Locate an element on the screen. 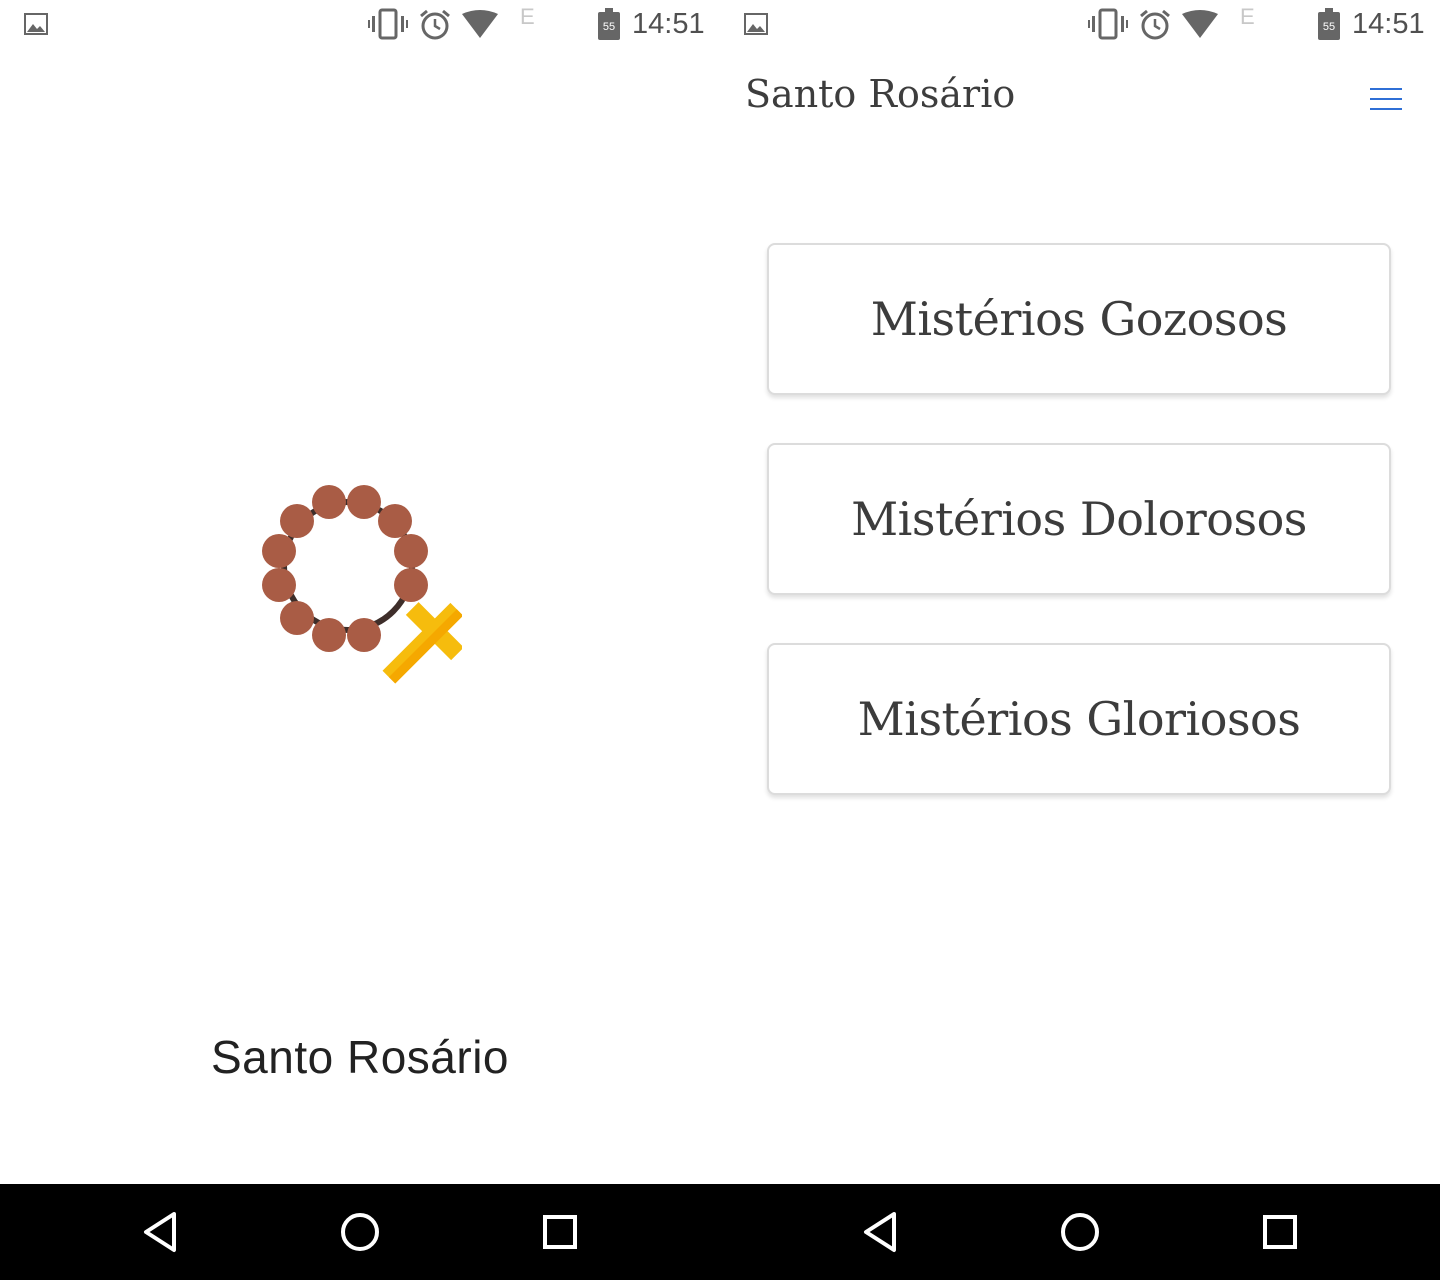 The width and height of the screenshot is (1440, 1280). sorrowful-mysteries-button: Mistérios Dolorosos is located at coordinates (1079, 519).